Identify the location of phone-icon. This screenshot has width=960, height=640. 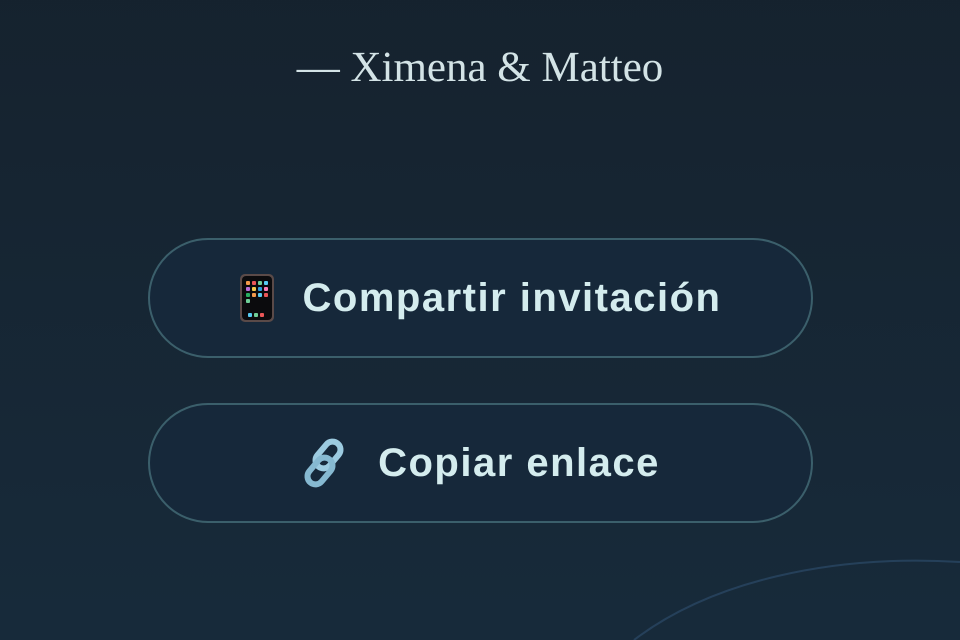
(256, 298).